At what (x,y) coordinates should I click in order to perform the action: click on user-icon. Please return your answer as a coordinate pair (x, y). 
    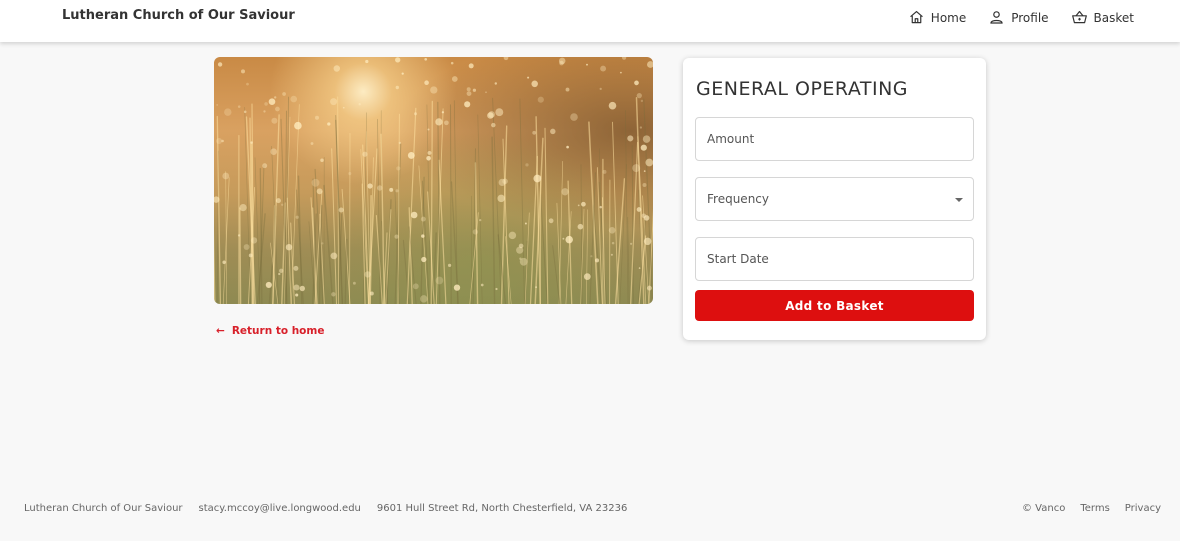
    Looking at the image, I should click on (996, 17).